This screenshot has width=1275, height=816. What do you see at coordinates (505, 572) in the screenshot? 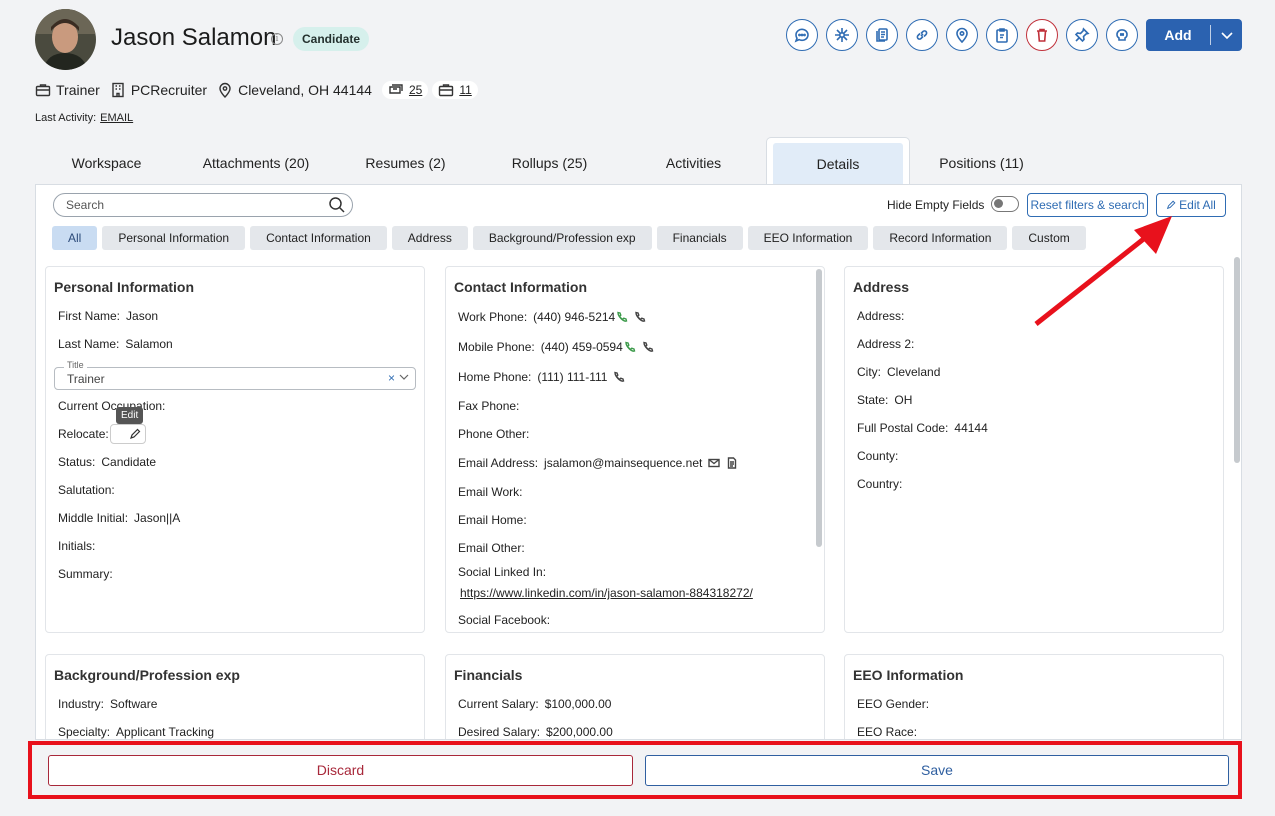
I see `linkedin-field: Social Linked In:` at bounding box center [505, 572].